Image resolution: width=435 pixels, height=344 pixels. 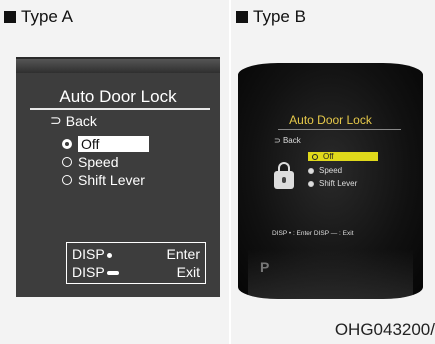 What do you see at coordinates (313, 233) in the screenshot?
I see `disp-help-text: DISP • : Enter DISP — : Exit` at bounding box center [313, 233].